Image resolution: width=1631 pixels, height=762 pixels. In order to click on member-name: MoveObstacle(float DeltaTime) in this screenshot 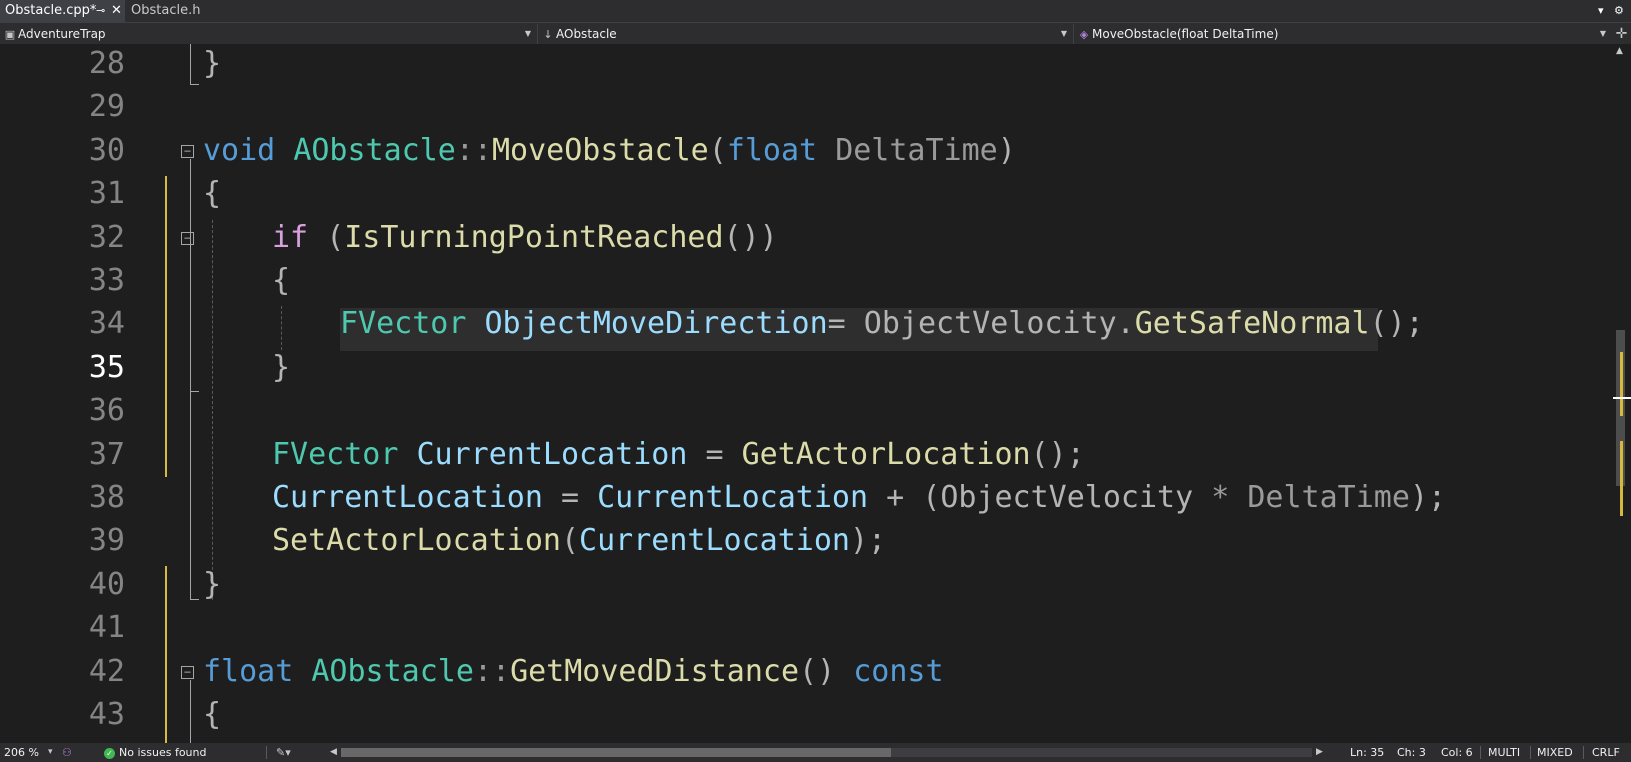, I will do `click(1185, 34)`.